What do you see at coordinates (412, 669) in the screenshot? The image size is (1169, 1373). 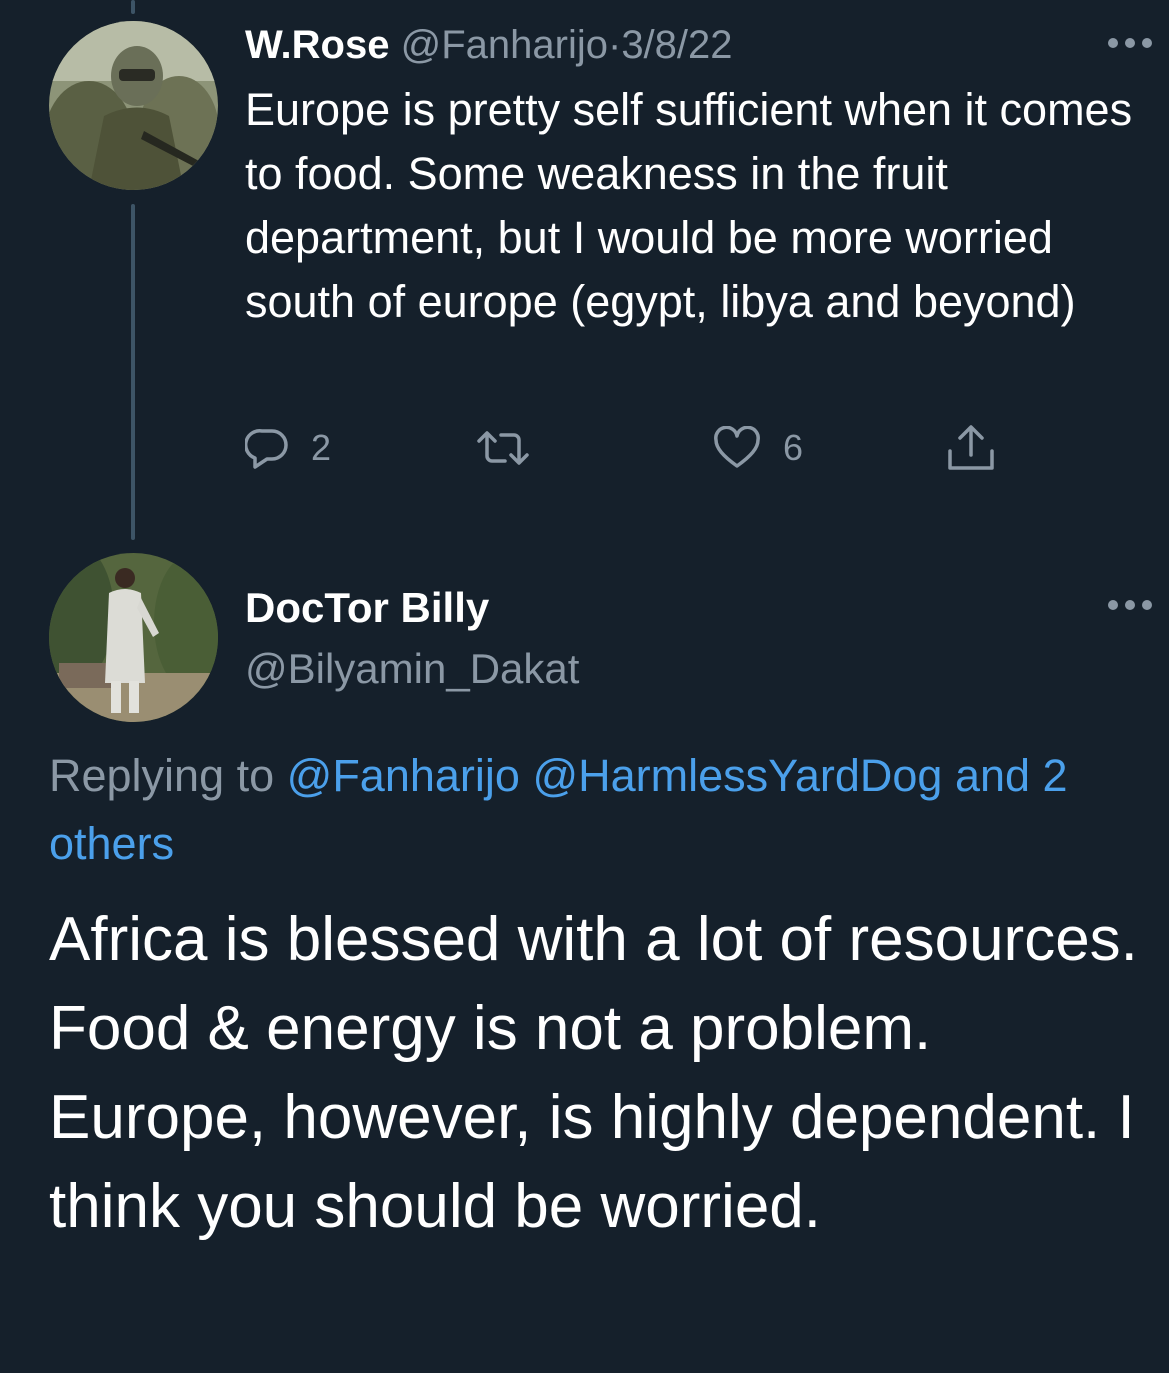 I see `tweet2-author-handle: @Bilyamin_Dakat` at bounding box center [412, 669].